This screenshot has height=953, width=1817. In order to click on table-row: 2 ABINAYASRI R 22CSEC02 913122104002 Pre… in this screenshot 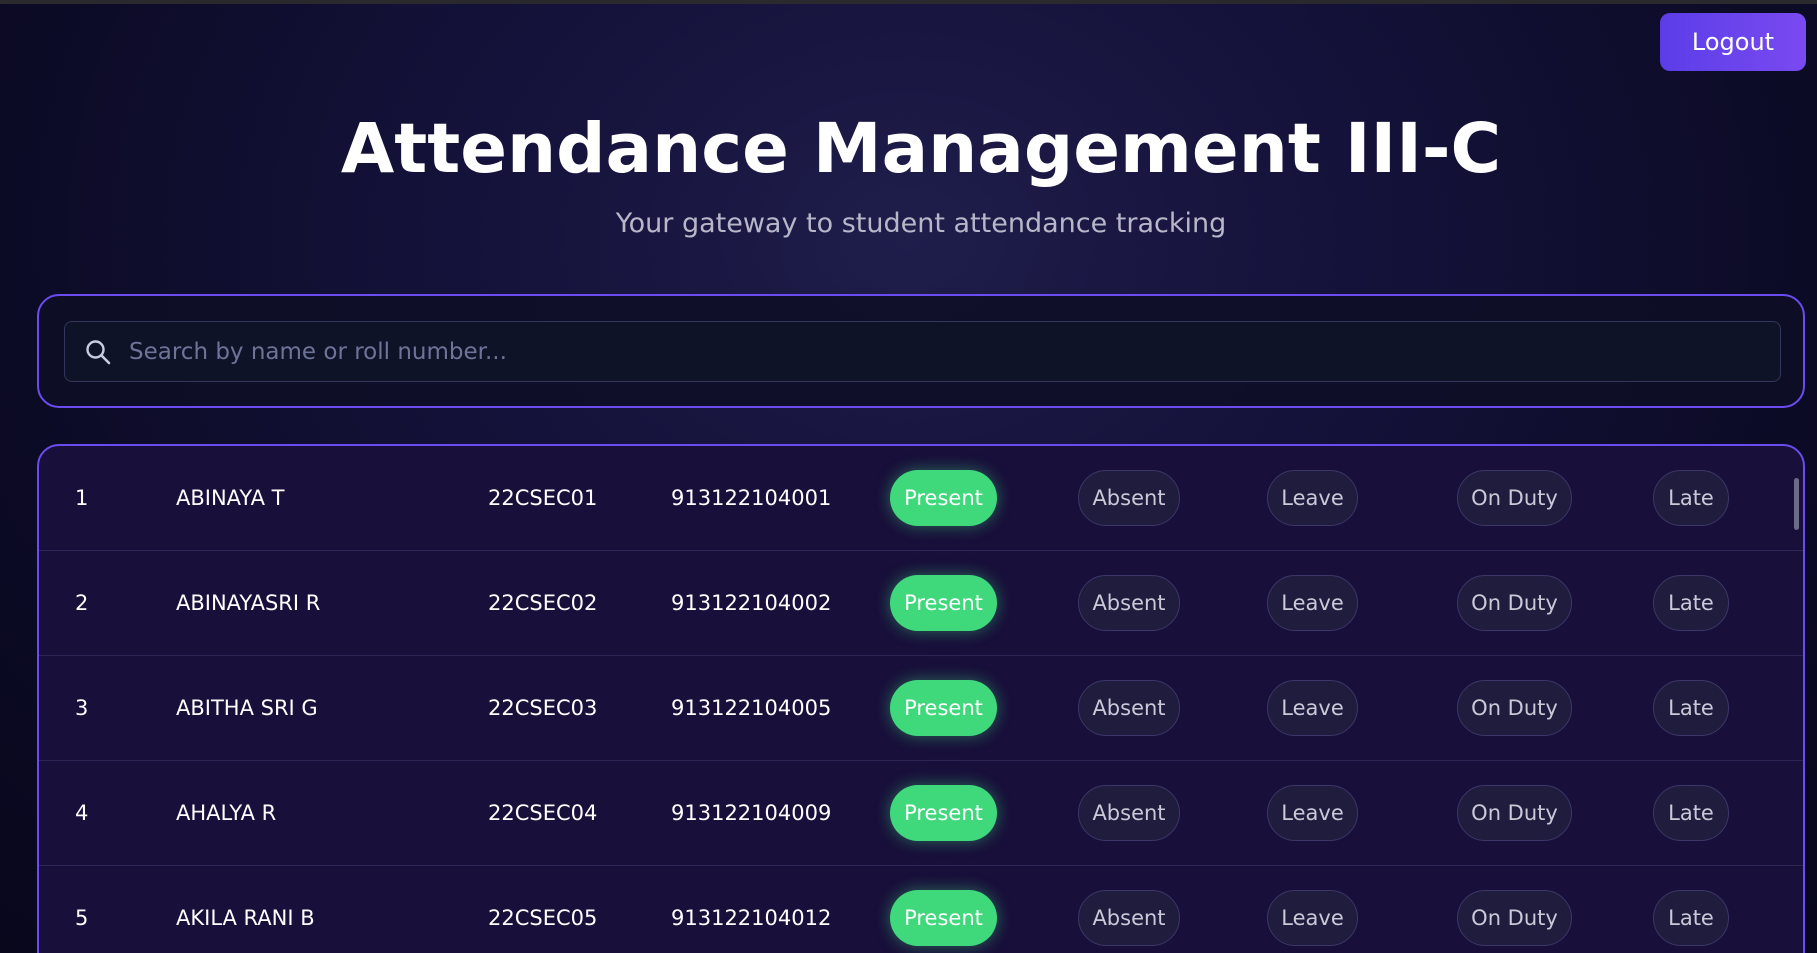, I will do `click(921, 603)`.